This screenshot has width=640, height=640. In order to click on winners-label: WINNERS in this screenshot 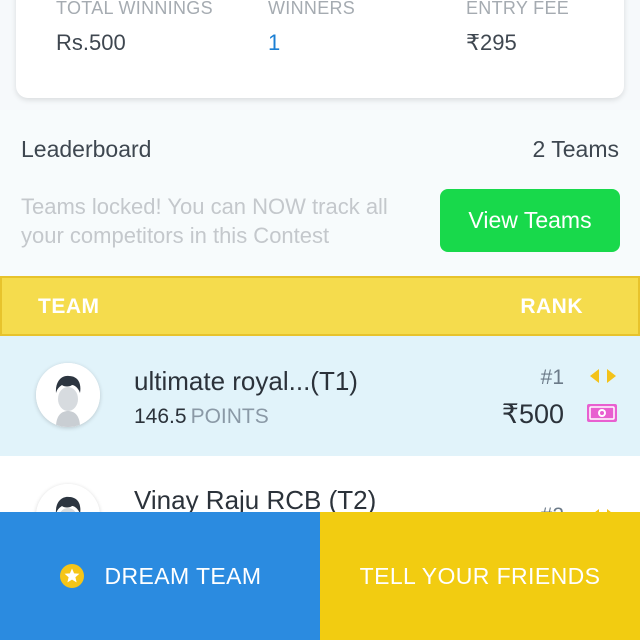, I will do `click(312, 9)`.